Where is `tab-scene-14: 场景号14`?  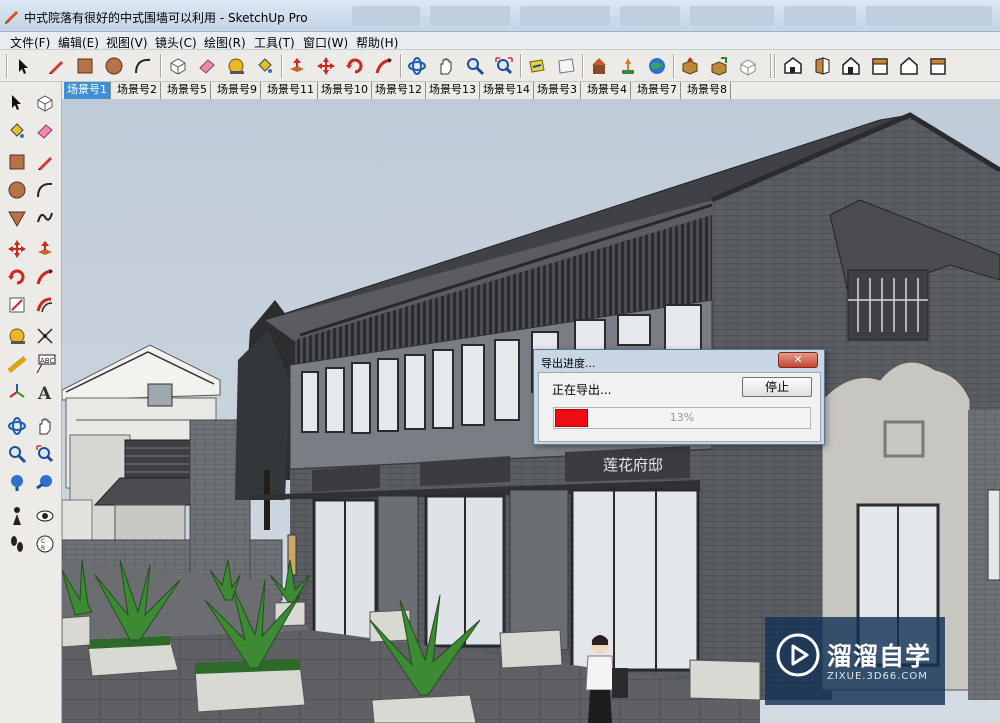
tab-scene-14: 场景号14 is located at coordinates (507, 90).